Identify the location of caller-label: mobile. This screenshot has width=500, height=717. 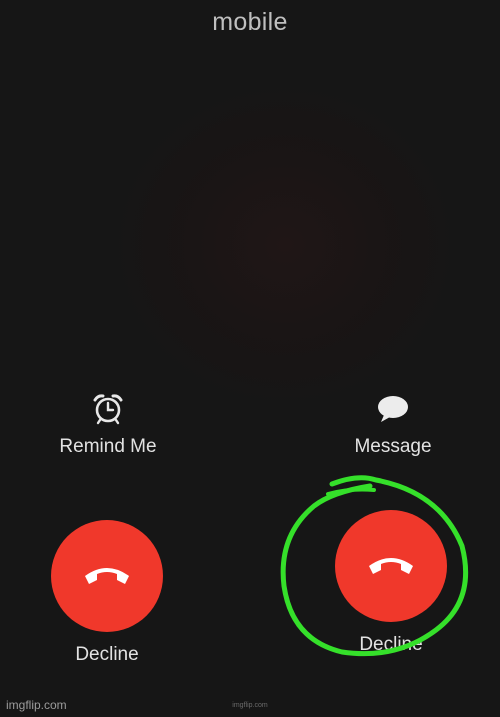
(250, 22).